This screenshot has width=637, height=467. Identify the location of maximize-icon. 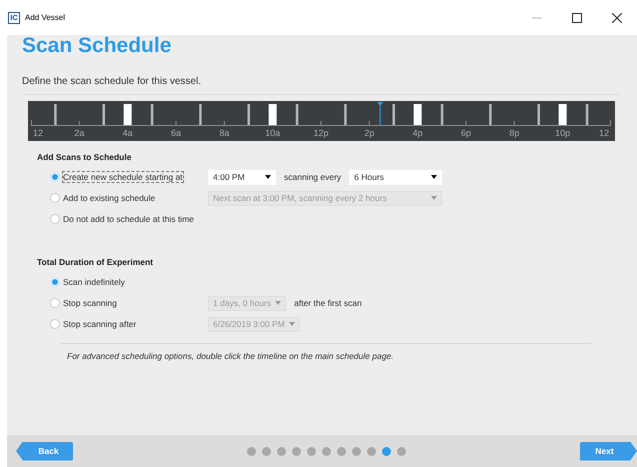
(577, 17).